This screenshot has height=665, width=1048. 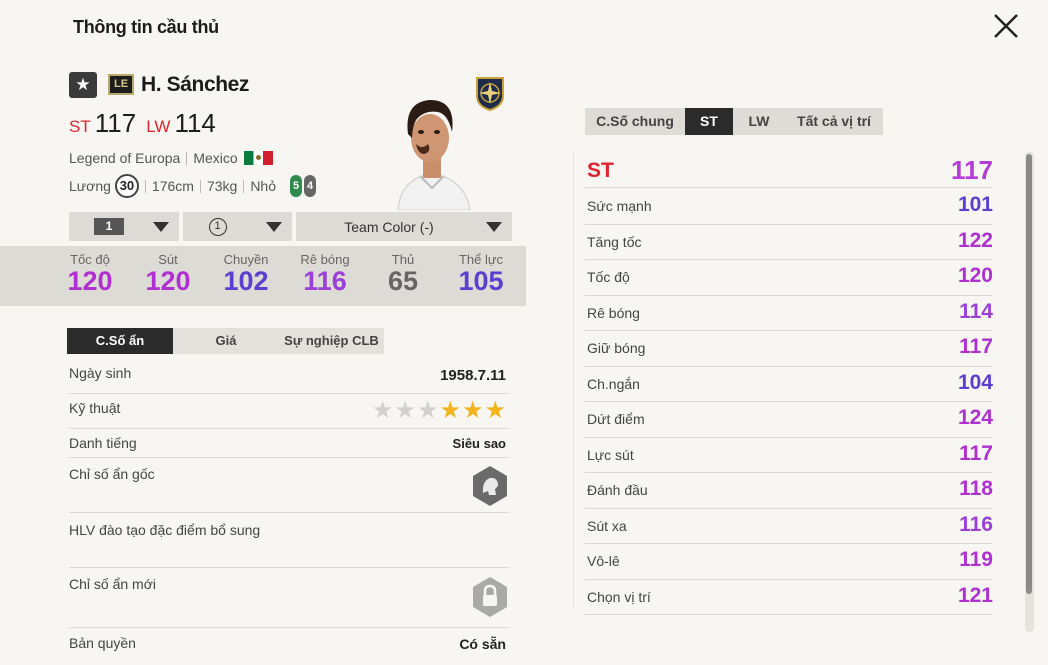 What do you see at coordinates (109, 226) in the screenshot?
I see `level-value: 1` at bounding box center [109, 226].